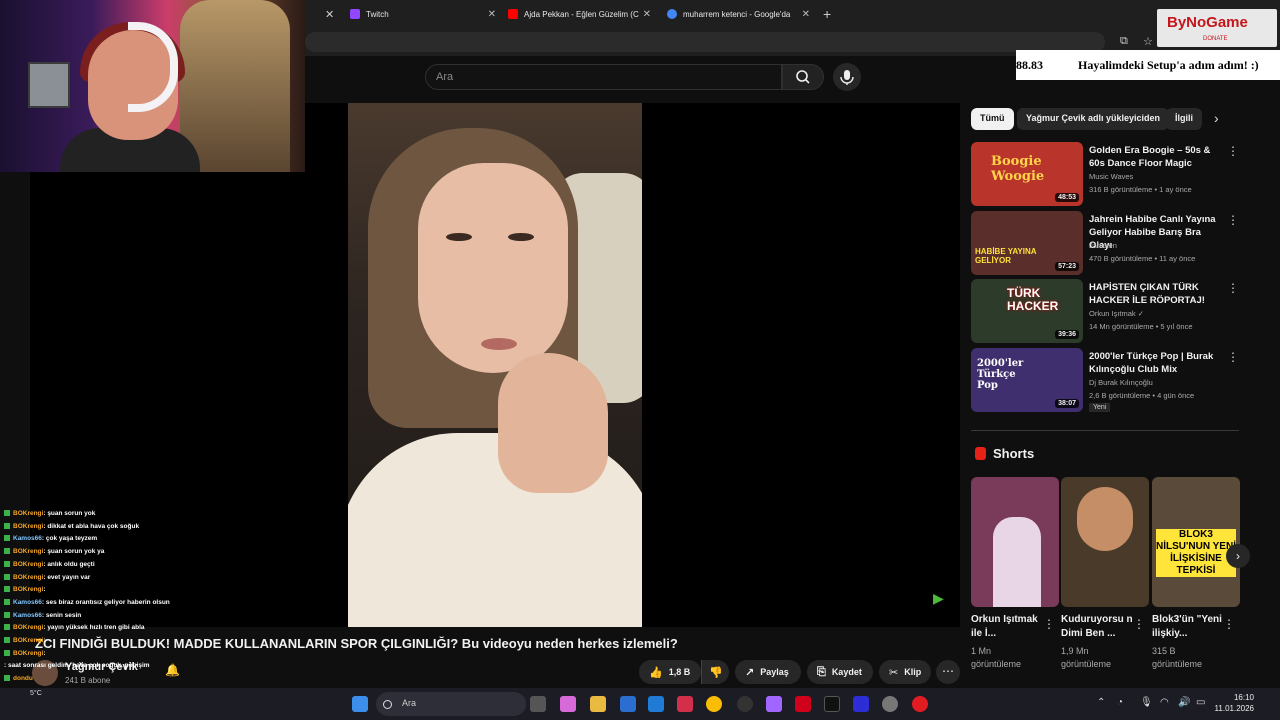  What do you see at coordinates (714, 704) in the screenshot?
I see `chrome-icon` at bounding box center [714, 704].